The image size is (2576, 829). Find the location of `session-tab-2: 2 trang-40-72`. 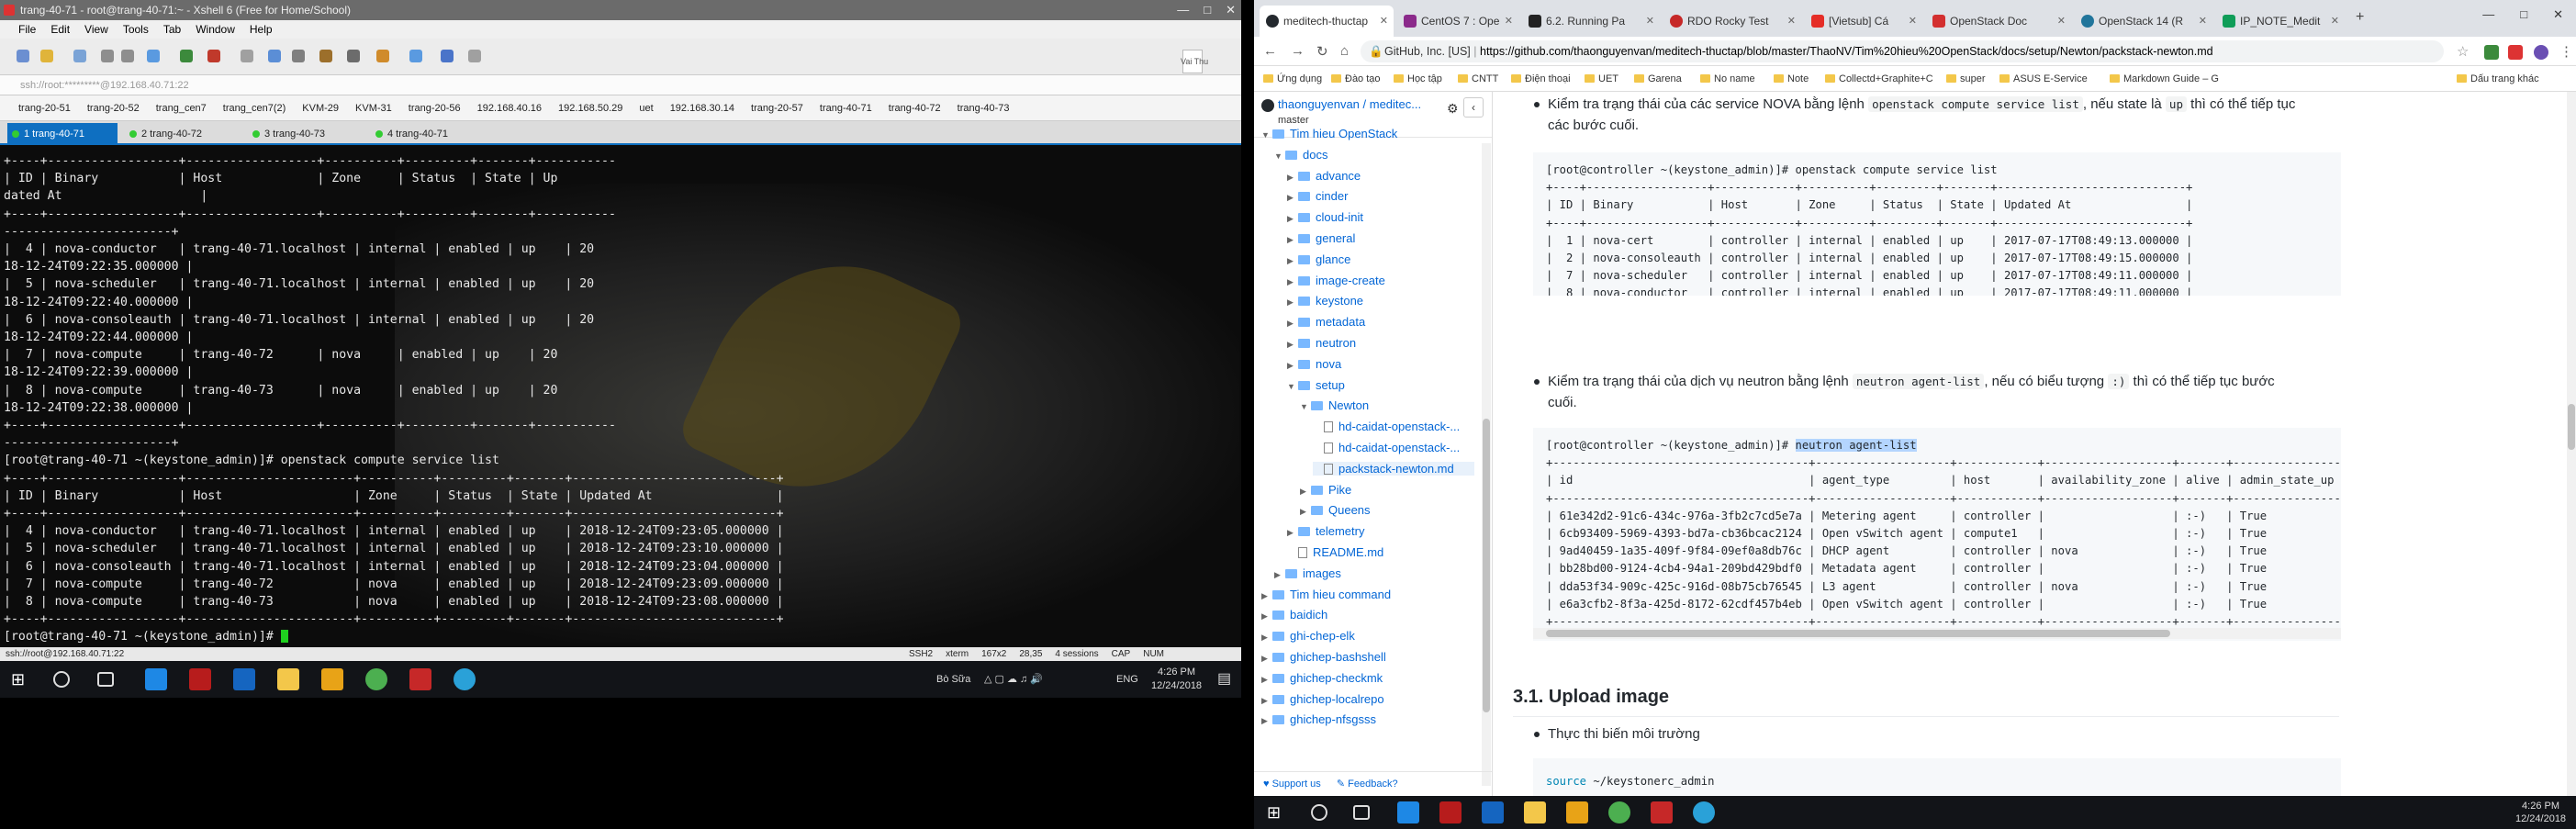

session-tab-2: 2 trang-40-72 is located at coordinates (183, 134).